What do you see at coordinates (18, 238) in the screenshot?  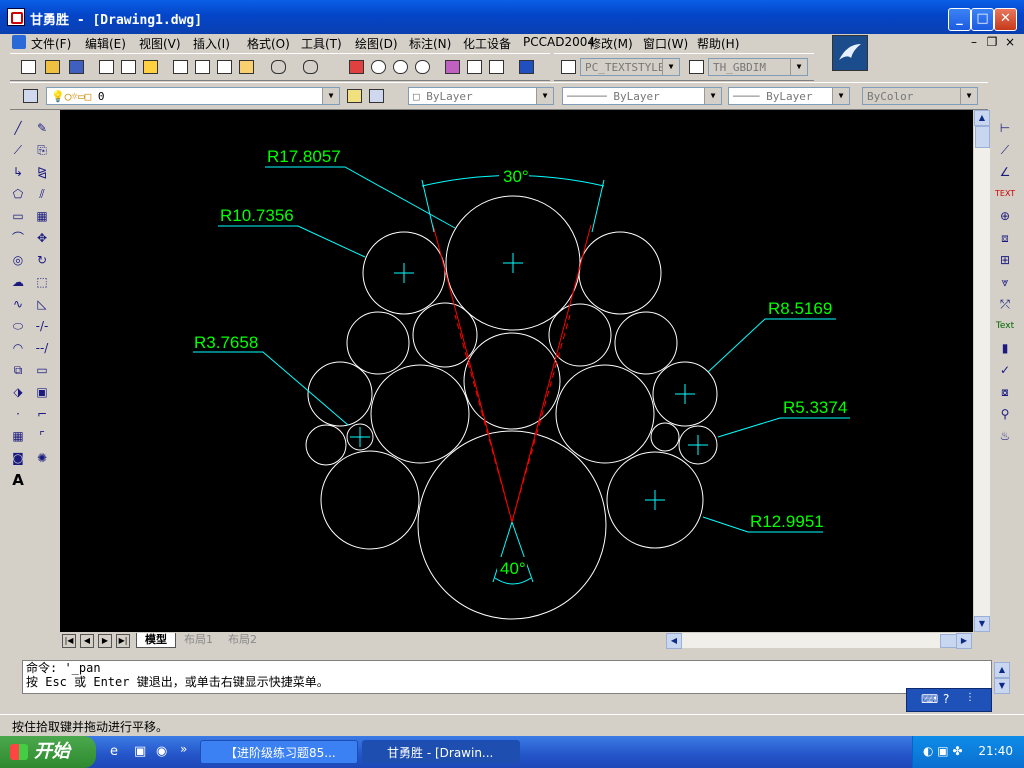 I see `arc-icon: ⌒` at bounding box center [18, 238].